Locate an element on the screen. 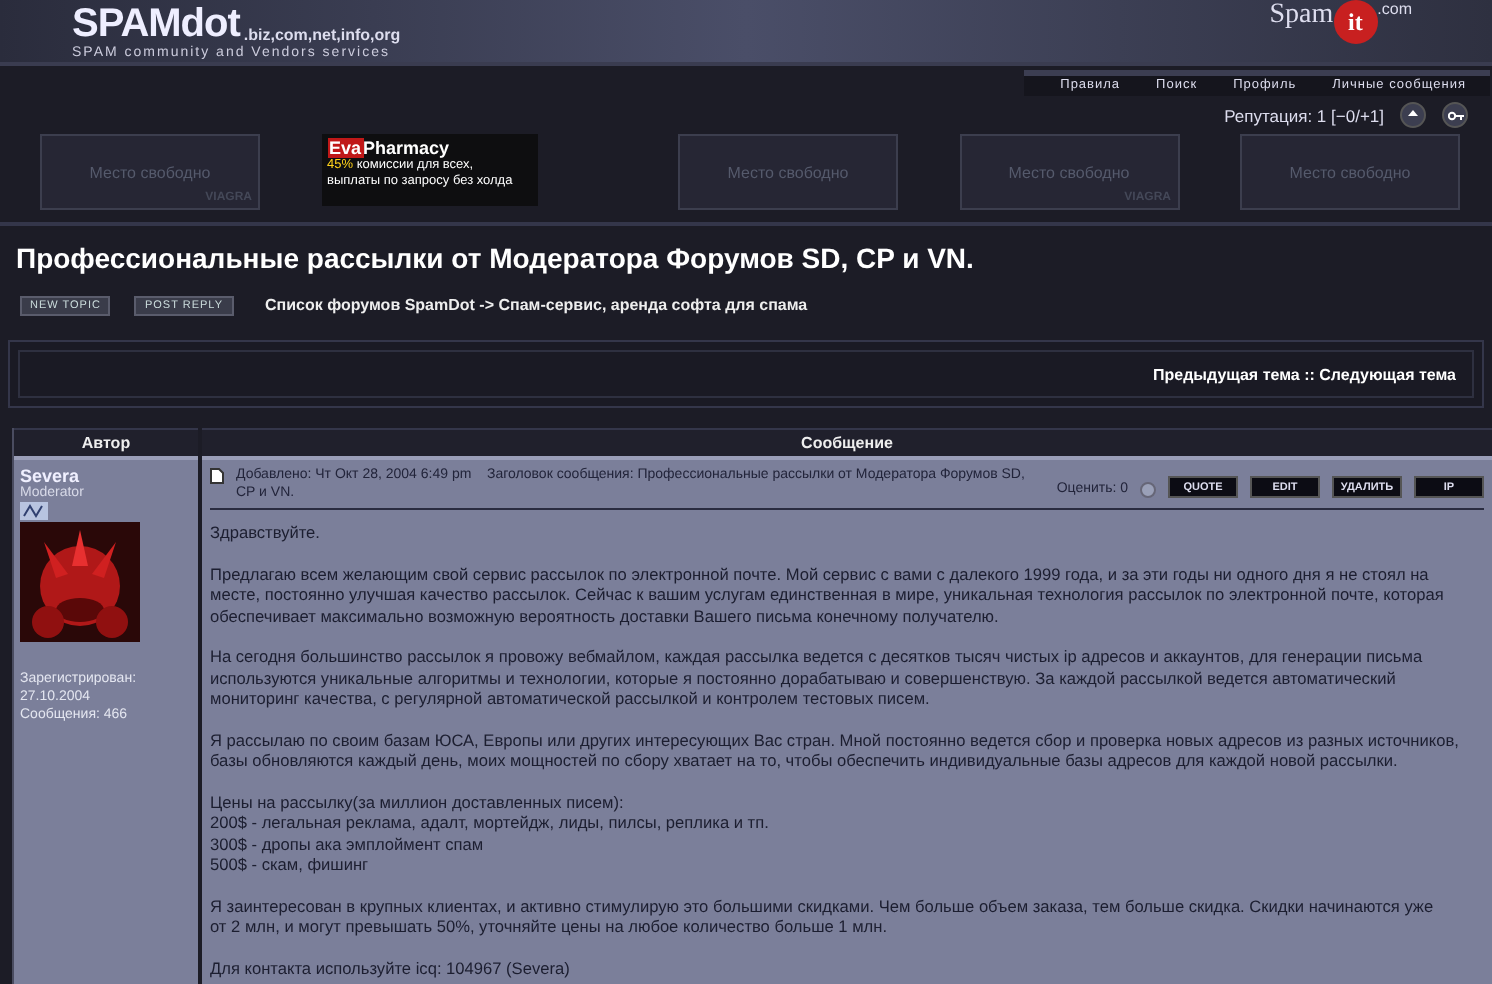 Image resolution: width=1492 pixels, height=984 pixels. post-text-line: Предлагаю всем желающим свой сервис рассылок по электронной почте. Мой сервис с вами с далекого 1999 года, и за эти годы ни одного дня я не стоял на is located at coordinates (820, 573).